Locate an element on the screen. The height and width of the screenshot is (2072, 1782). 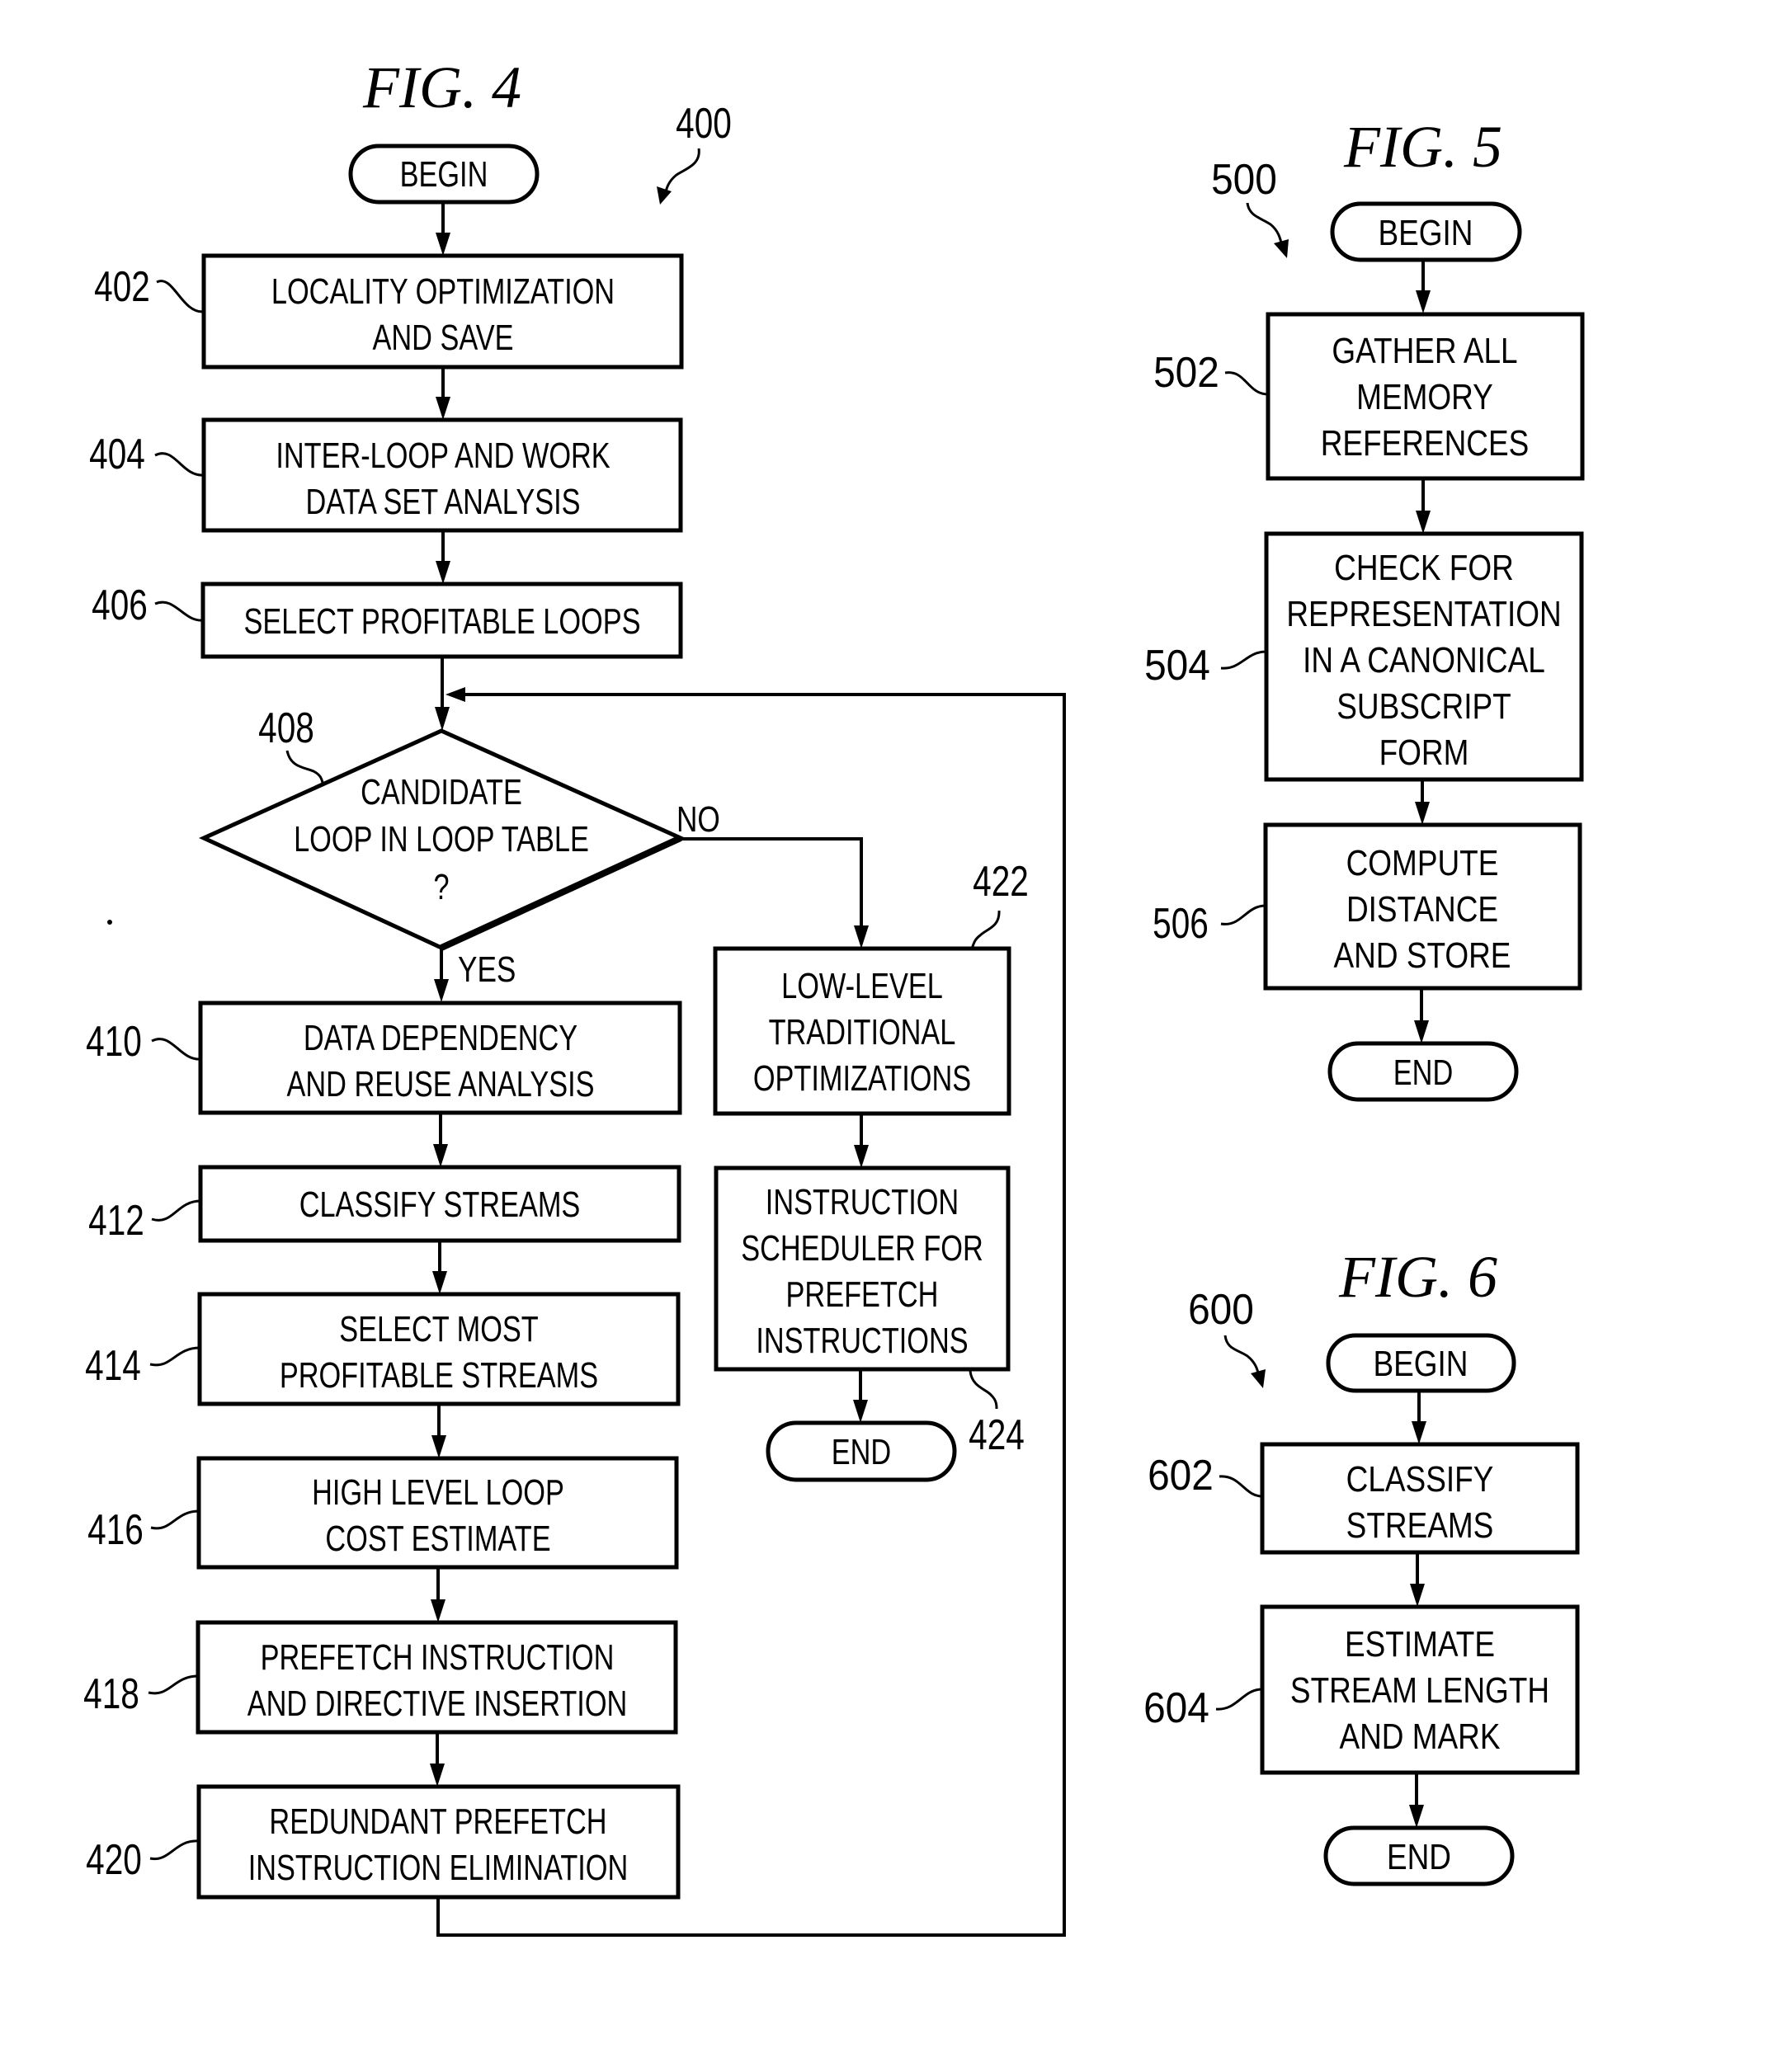
step-label-line: INSTRUCTION is located at coordinates (862, 1202).